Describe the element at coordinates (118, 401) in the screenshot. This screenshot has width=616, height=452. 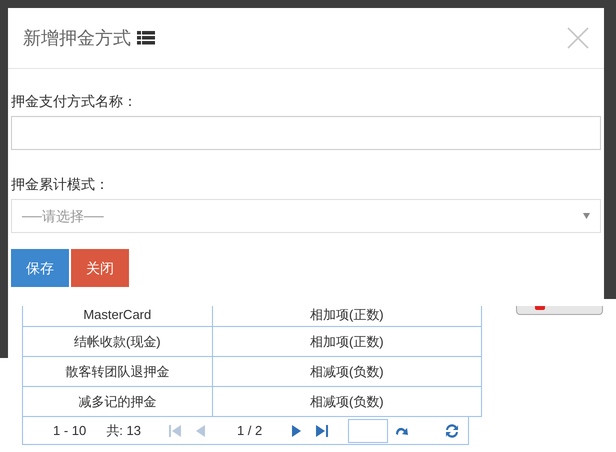
I see `table-cell: 减多记的押金` at that location.